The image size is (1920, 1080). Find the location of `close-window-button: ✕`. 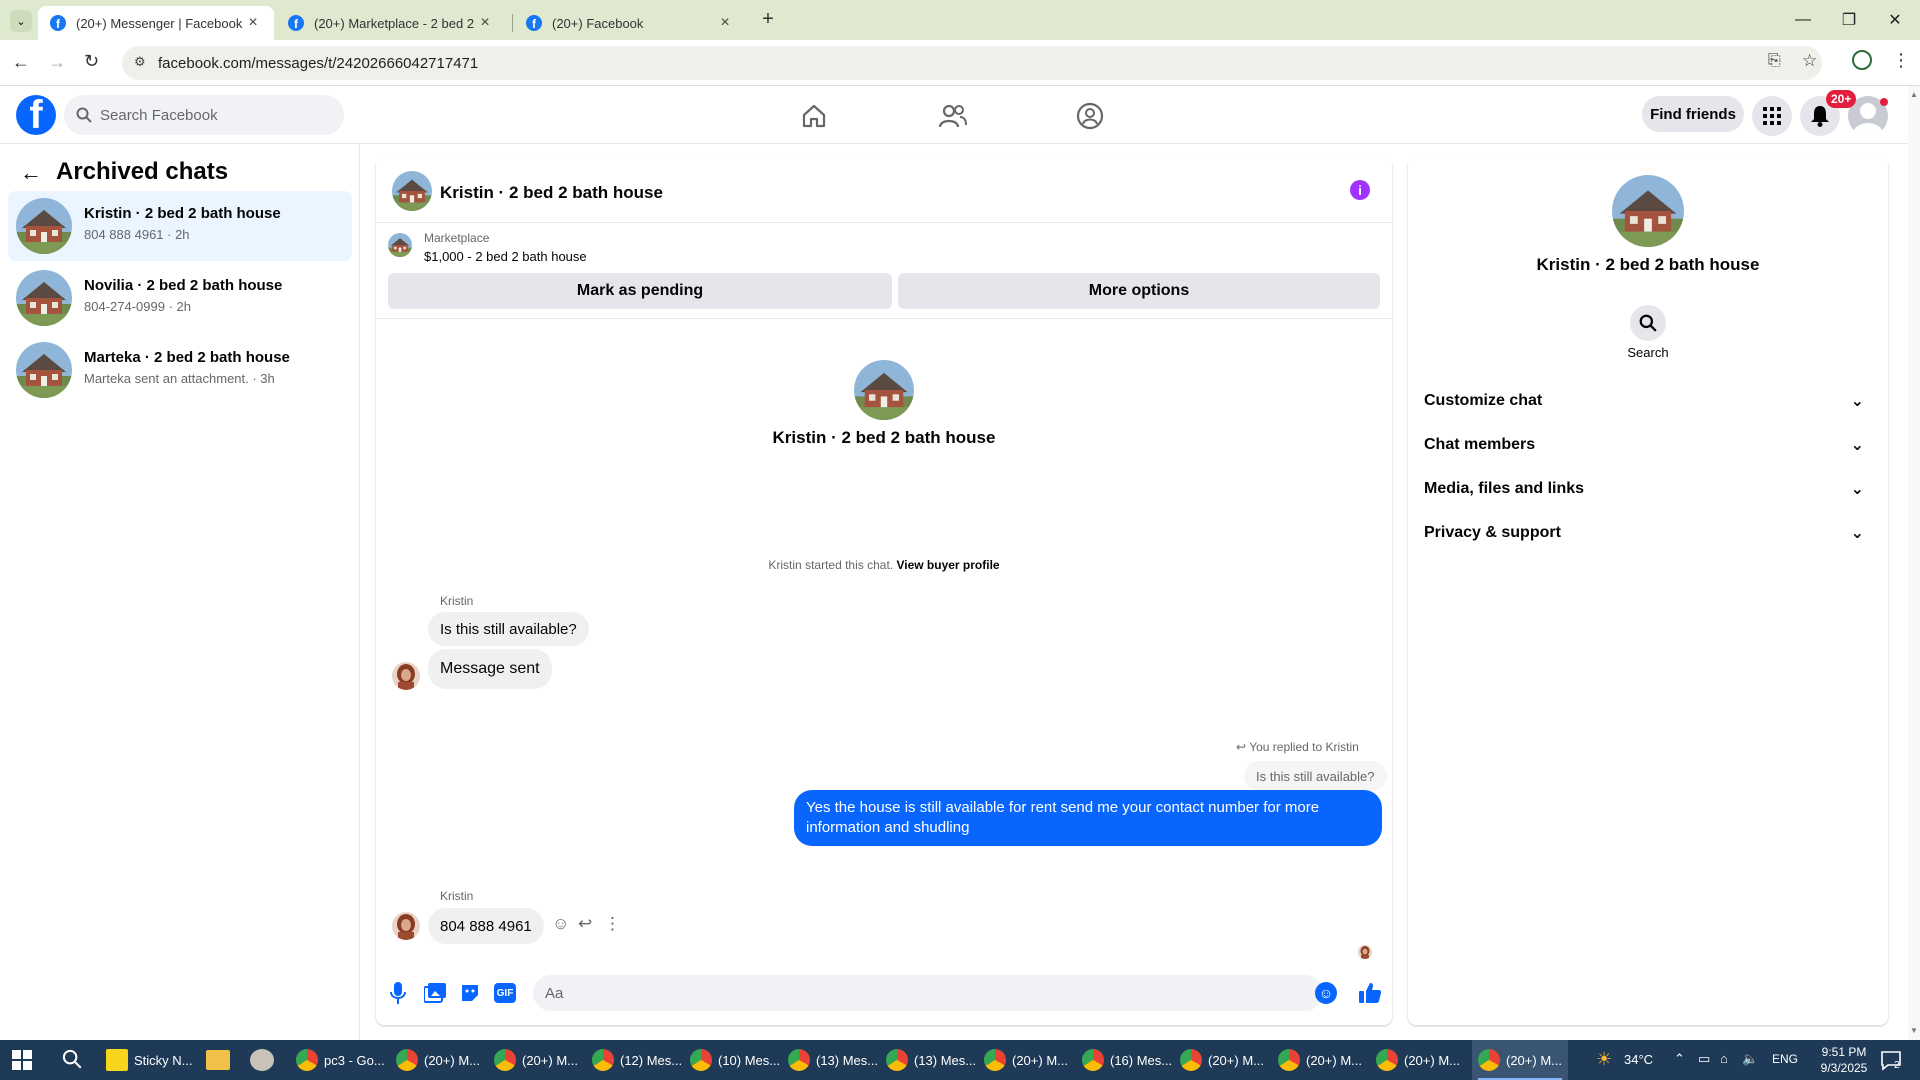

close-window-button: ✕ is located at coordinates (1895, 20).